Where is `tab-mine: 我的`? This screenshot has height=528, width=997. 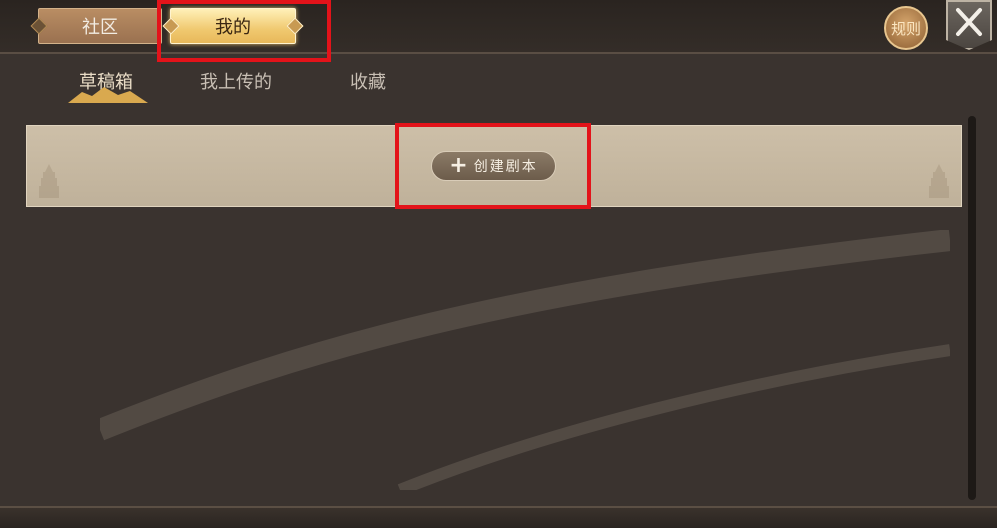
tab-mine: 我的 is located at coordinates (233, 26).